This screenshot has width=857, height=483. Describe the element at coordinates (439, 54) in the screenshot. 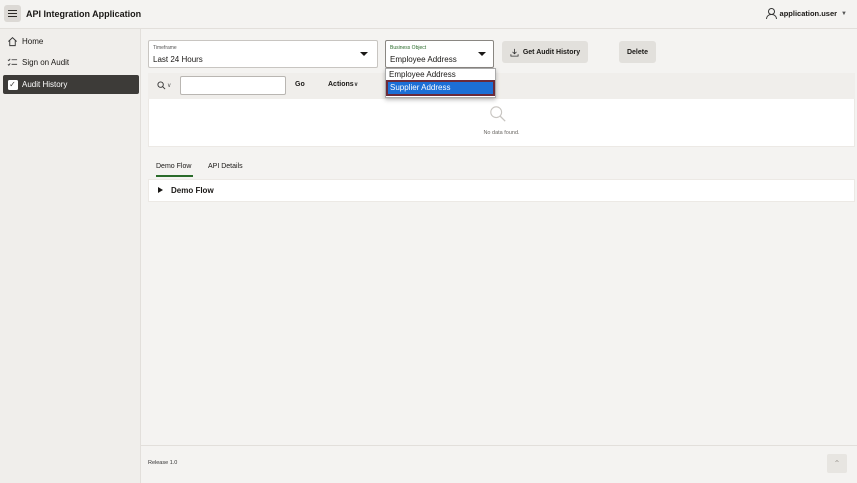

I see `business-object-select: Business Object Employee Address` at that location.